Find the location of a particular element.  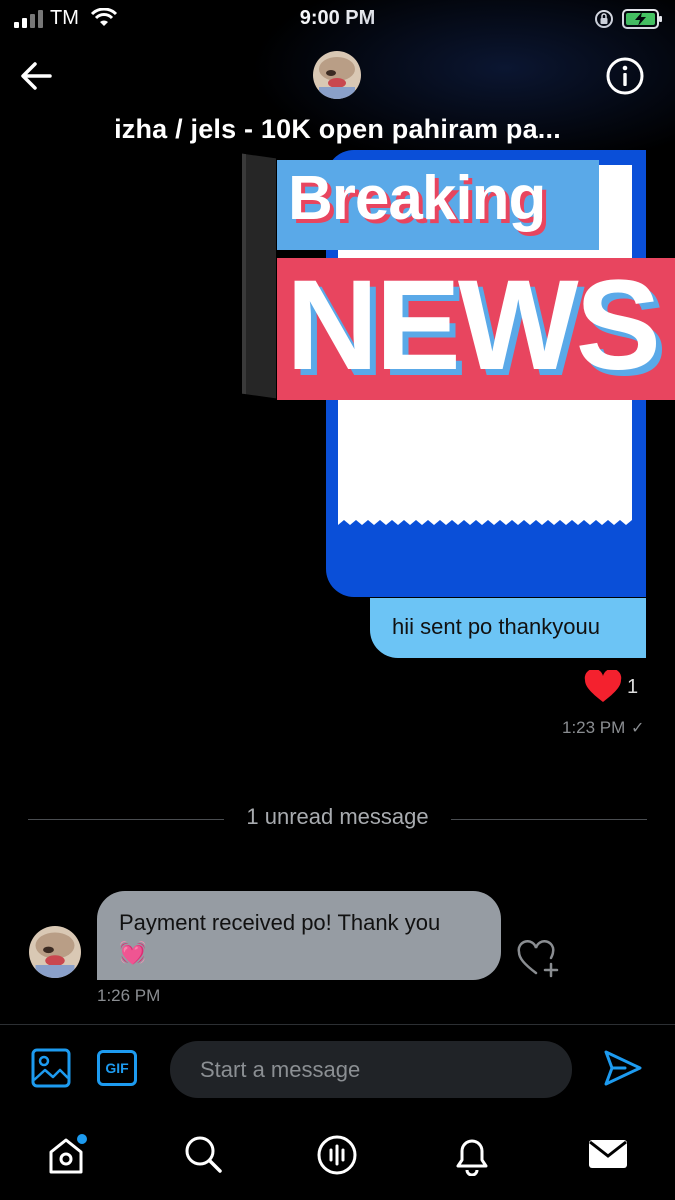

search-icon is located at coordinates (203, 1154).